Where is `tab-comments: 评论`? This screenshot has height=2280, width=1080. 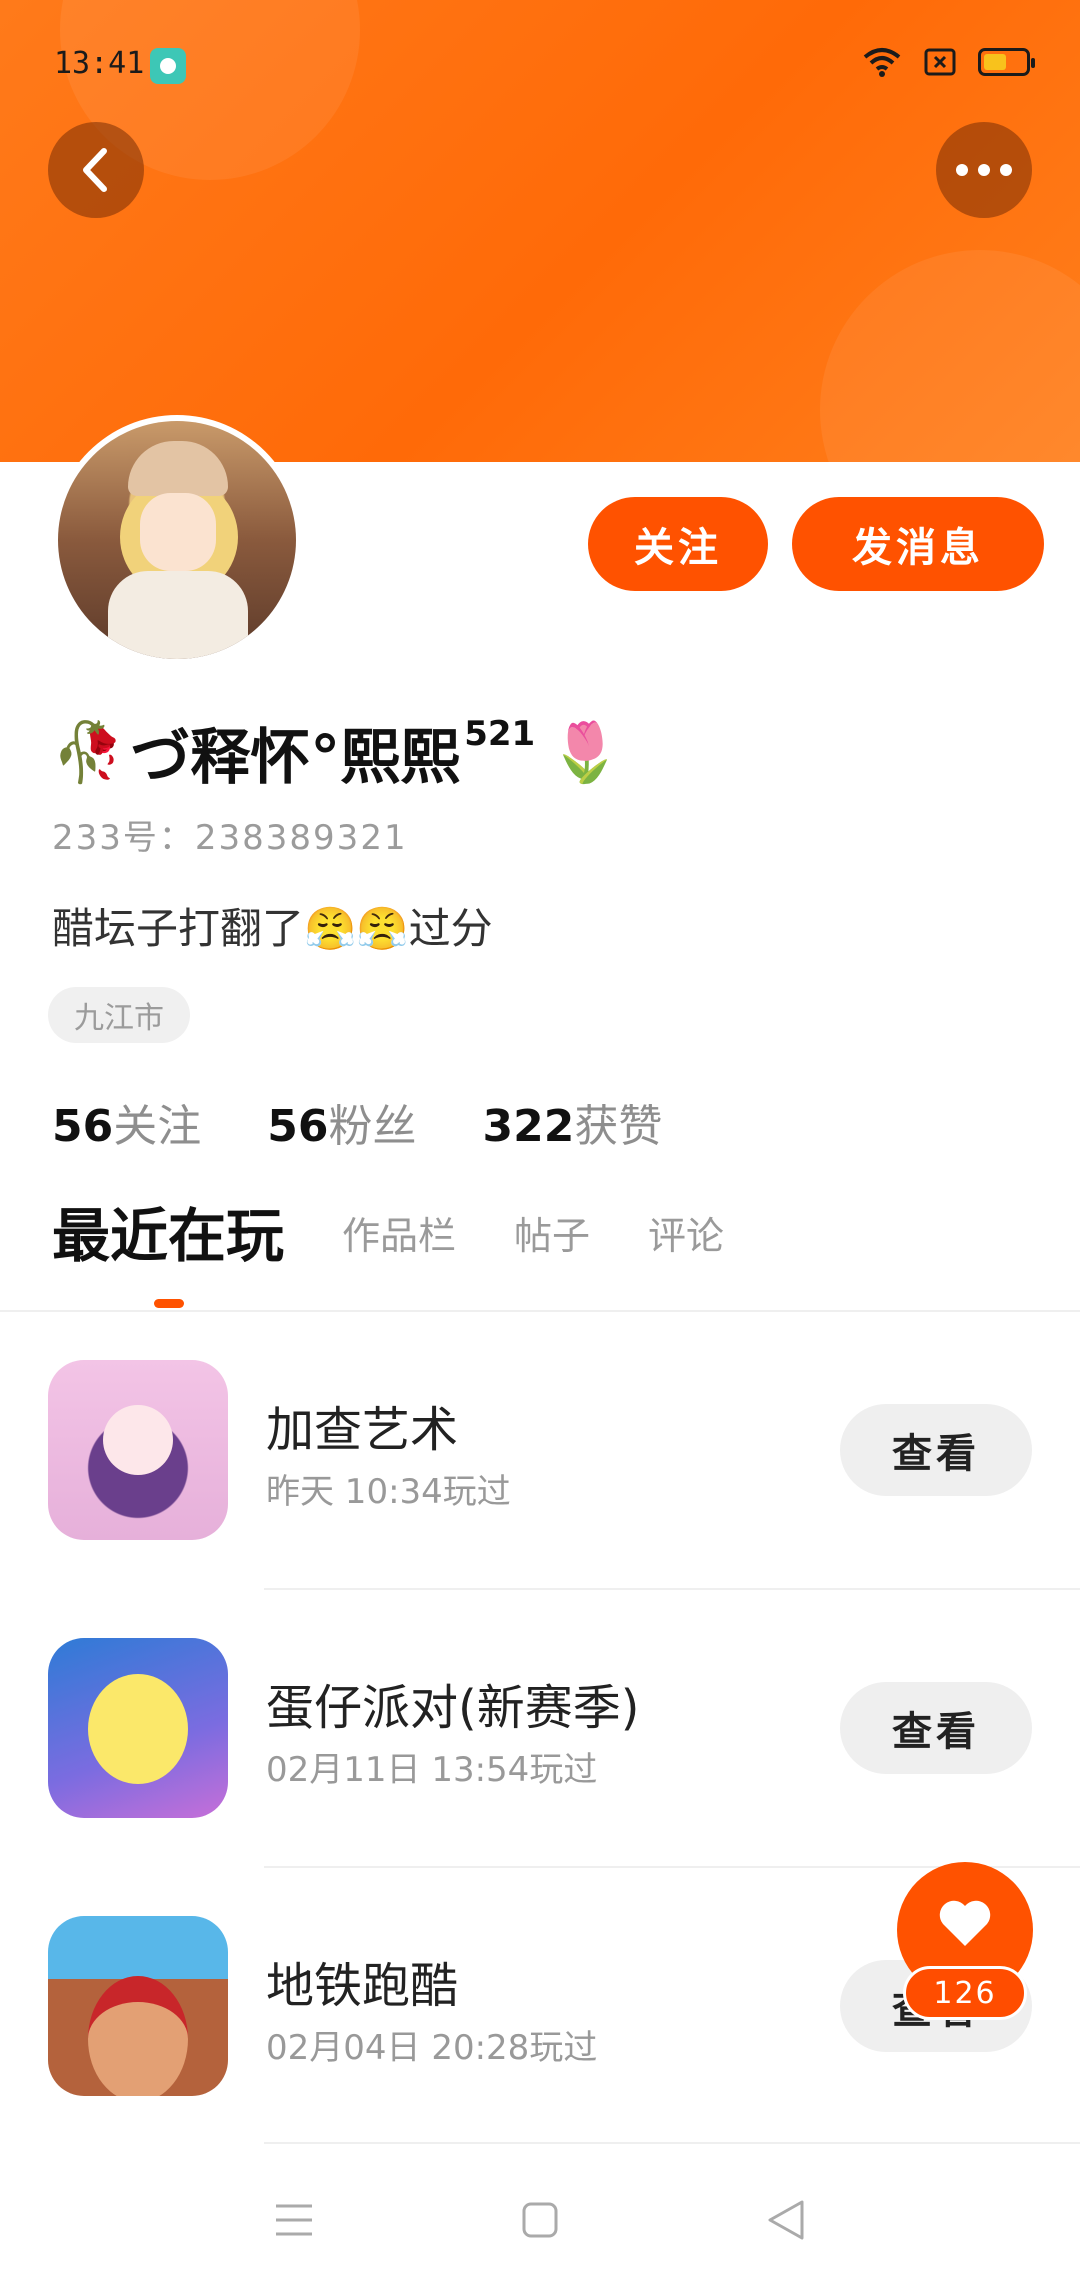
tab-comments: 评论 is located at coordinates (686, 1236).